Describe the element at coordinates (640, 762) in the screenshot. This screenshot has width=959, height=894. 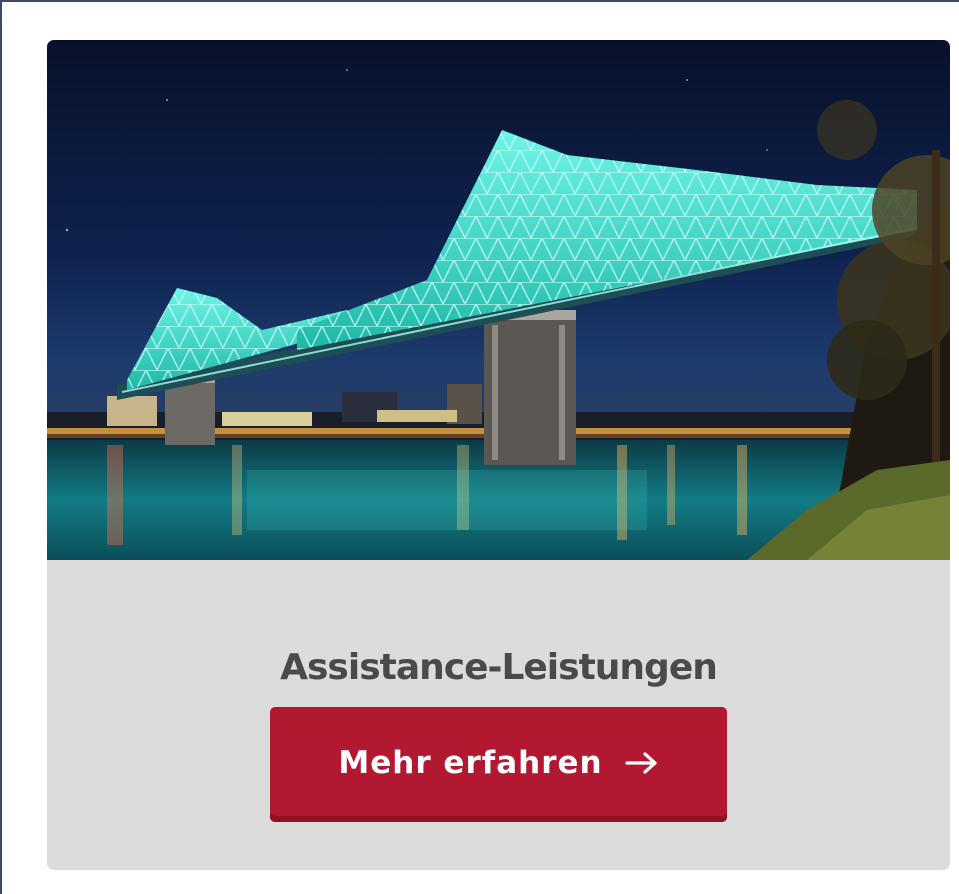
I see `arrow-right-icon` at that location.